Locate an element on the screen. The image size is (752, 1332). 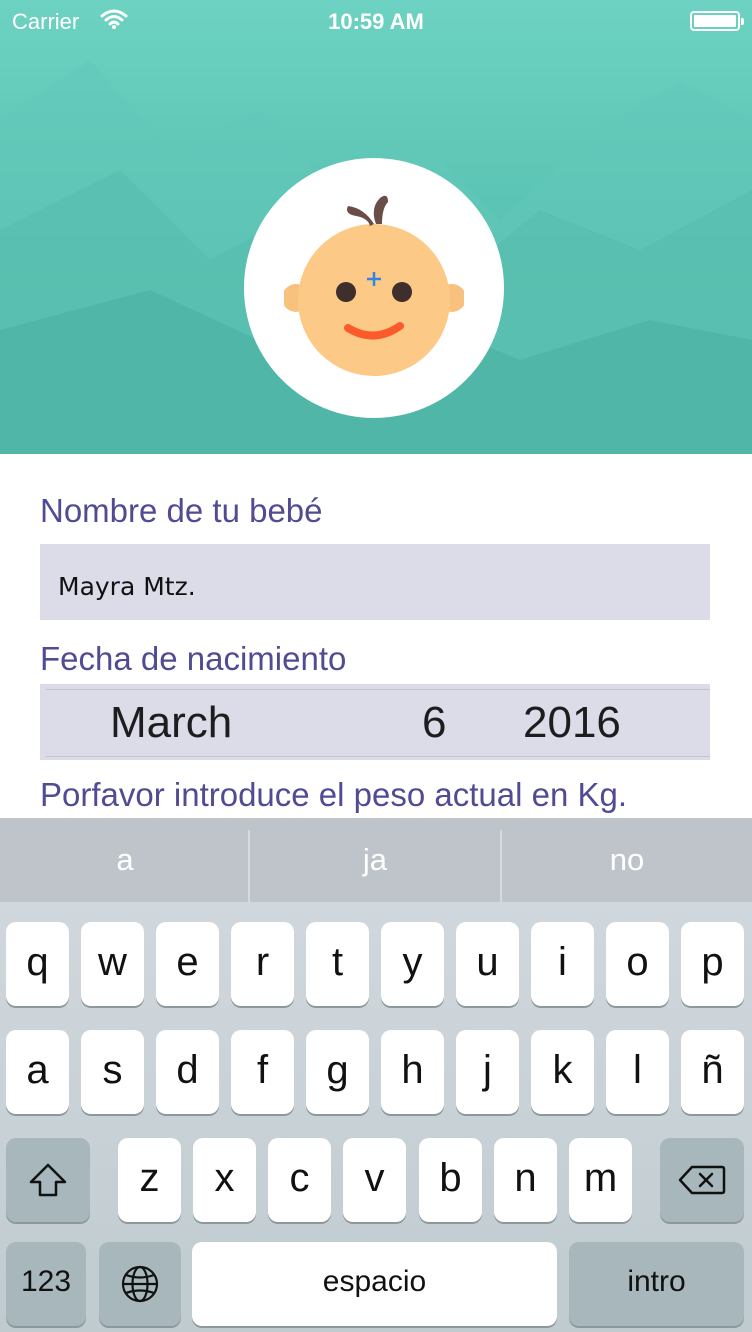
delete-key is located at coordinates (702, 1180).